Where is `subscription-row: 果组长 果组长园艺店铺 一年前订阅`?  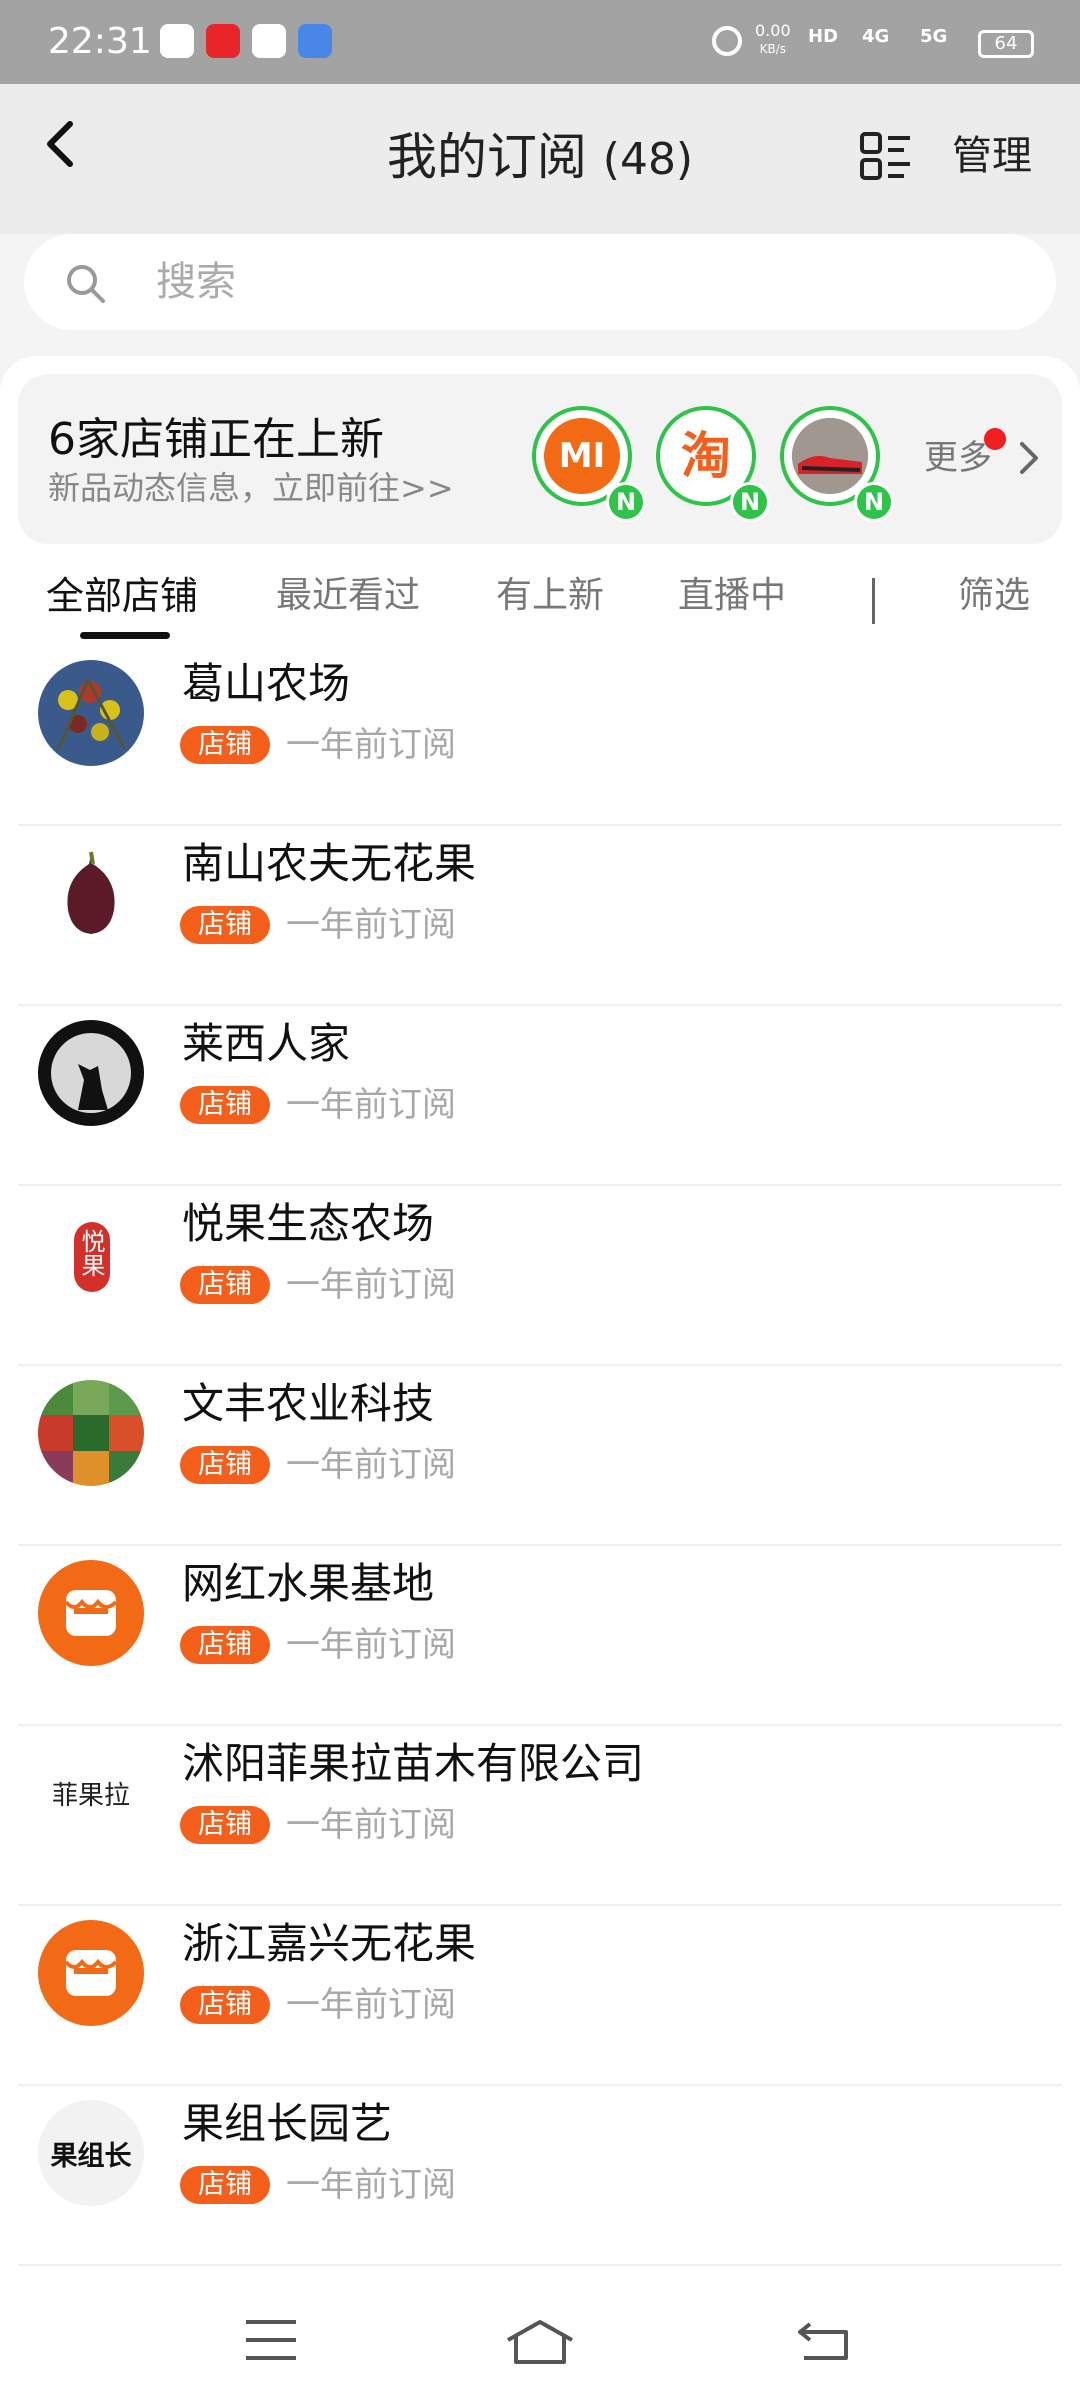
subscription-row: 果组长 果组长园艺店铺 一年前订阅 is located at coordinates (540, 2176).